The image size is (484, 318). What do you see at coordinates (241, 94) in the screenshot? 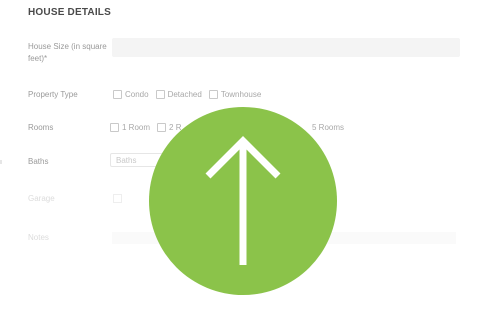
I see `option-label: Townhouse` at bounding box center [241, 94].